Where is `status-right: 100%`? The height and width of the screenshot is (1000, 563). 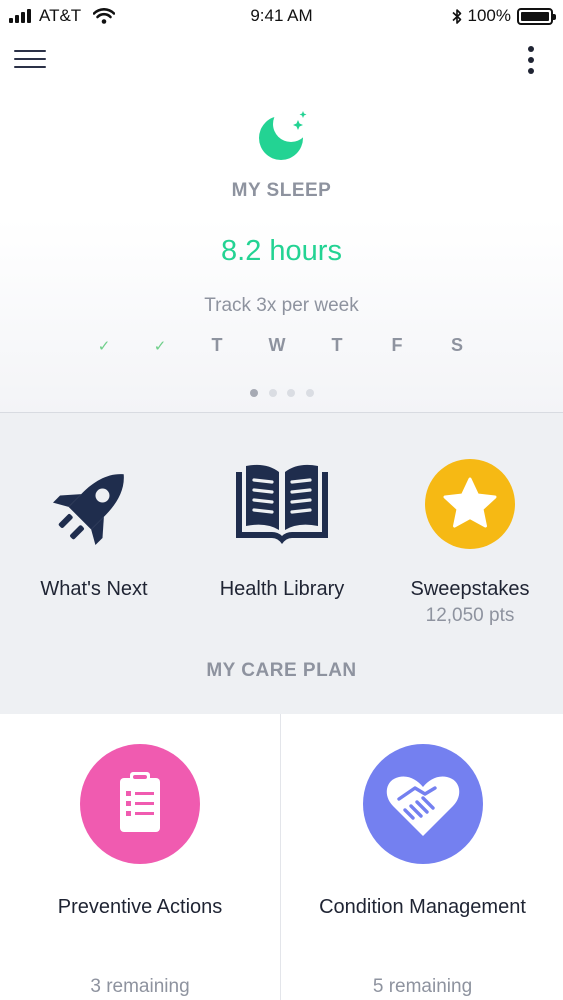 status-right: 100% is located at coordinates (503, 16).